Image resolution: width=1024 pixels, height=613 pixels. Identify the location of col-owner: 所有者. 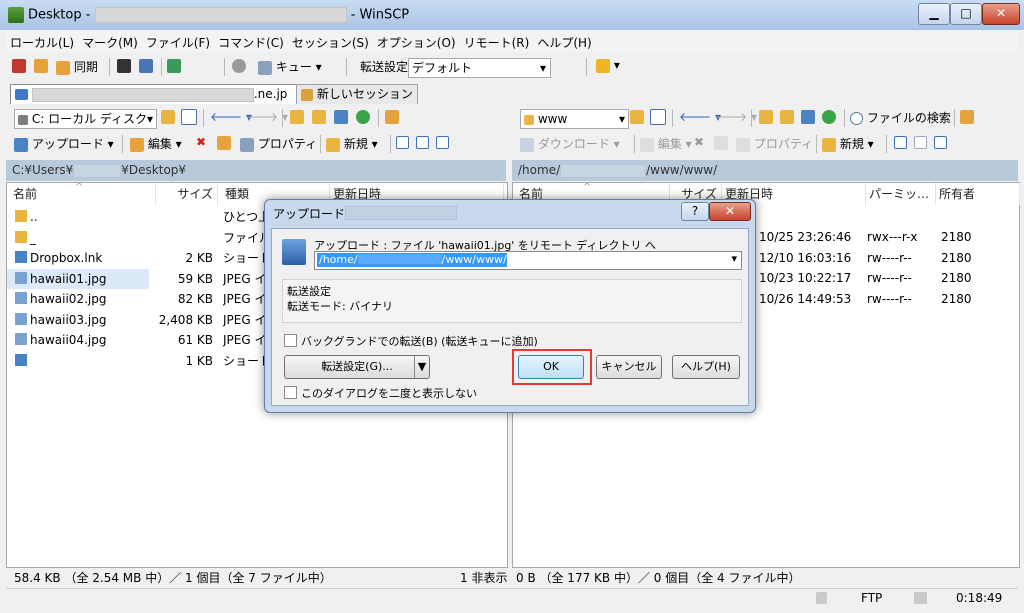
(977, 194).